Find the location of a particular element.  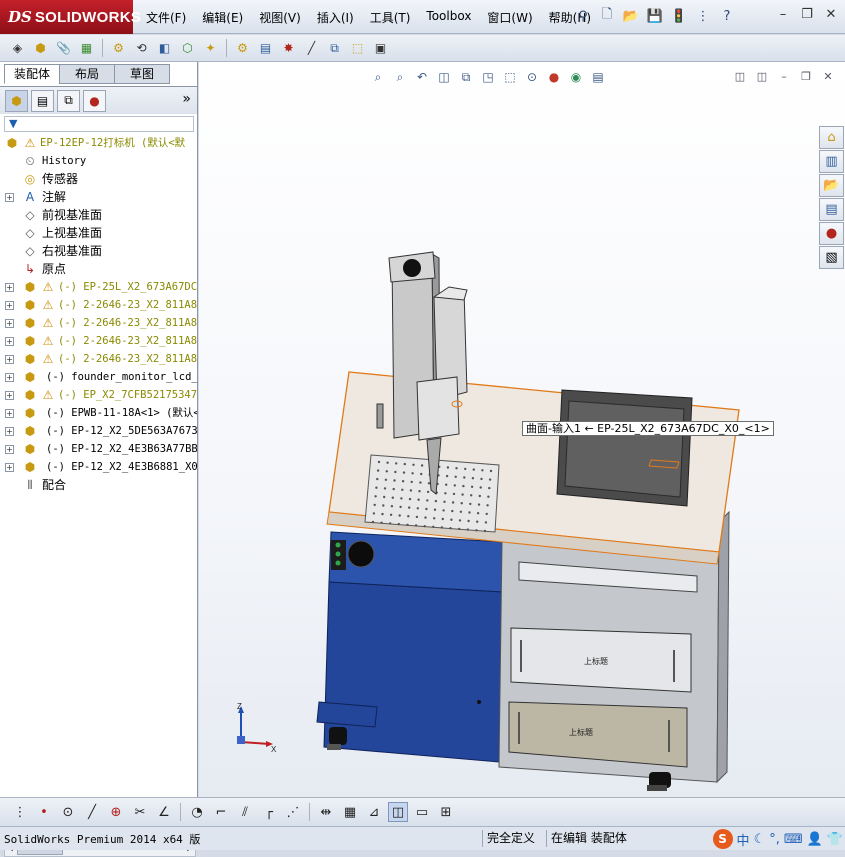

solidworks-resources-icon: ⌂ is located at coordinates (831, 137).